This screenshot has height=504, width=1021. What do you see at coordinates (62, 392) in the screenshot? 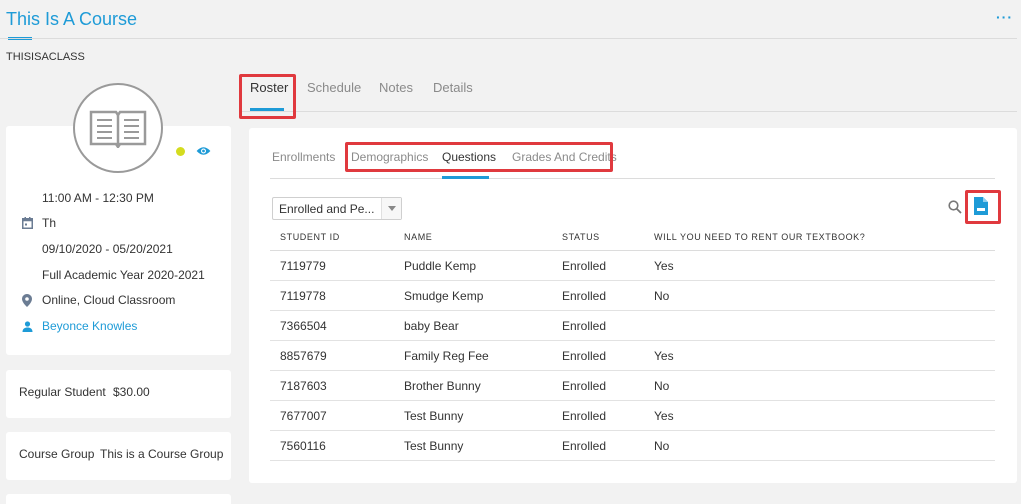
I see `price-label: Regular Student` at bounding box center [62, 392].